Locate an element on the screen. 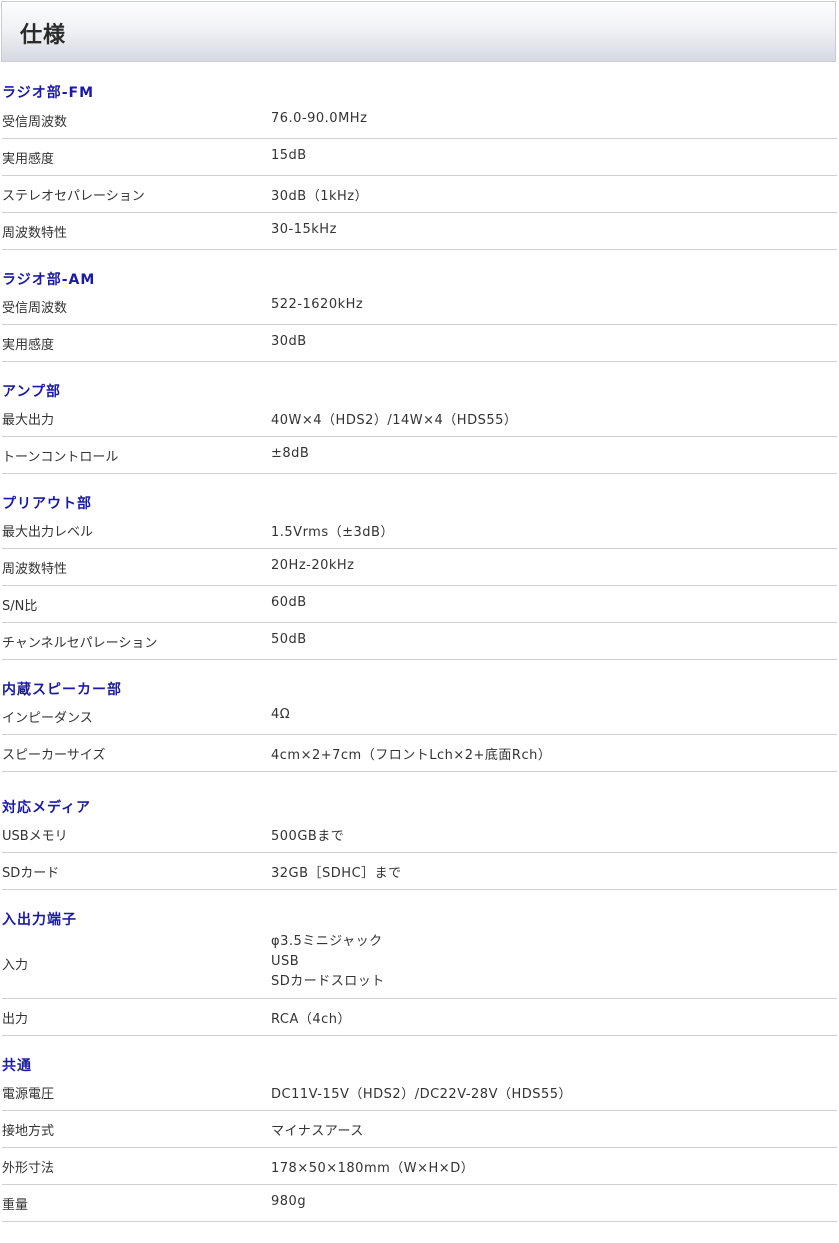 This screenshot has height=1243, width=839. spec-value: 500GBまで is located at coordinates (308, 836).